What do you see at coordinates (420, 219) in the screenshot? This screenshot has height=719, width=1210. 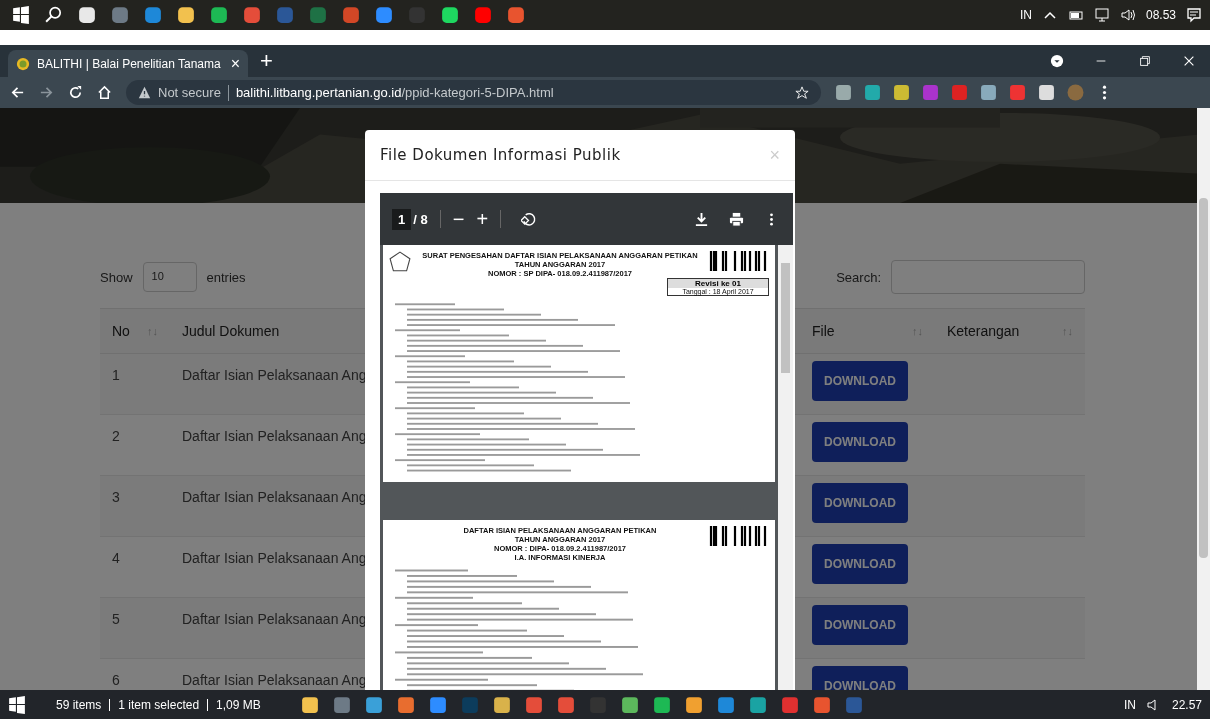 I see `page-count: / 8` at bounding box center [420, 219].